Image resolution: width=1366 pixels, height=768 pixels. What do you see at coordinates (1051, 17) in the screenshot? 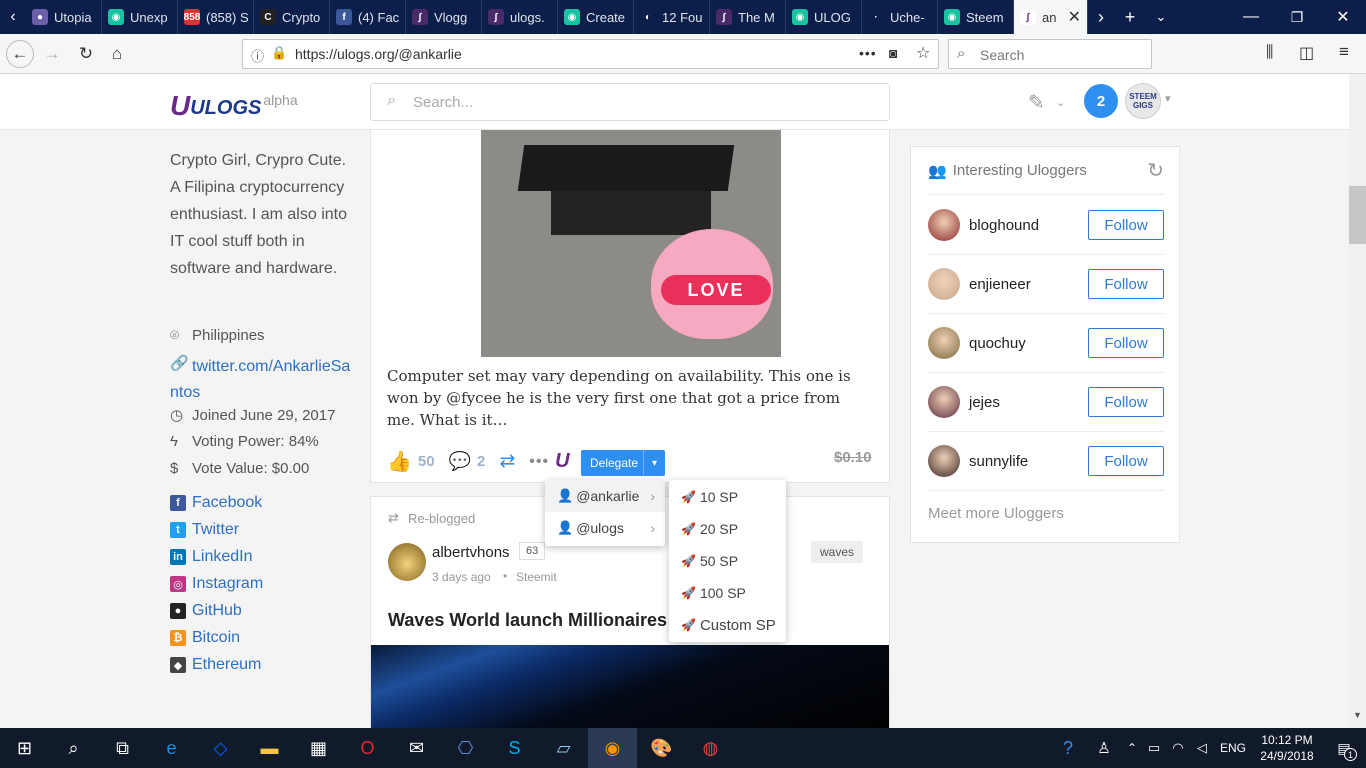
I see `tab-active: ∫ an ✕` at bounding box center [1051, 17].